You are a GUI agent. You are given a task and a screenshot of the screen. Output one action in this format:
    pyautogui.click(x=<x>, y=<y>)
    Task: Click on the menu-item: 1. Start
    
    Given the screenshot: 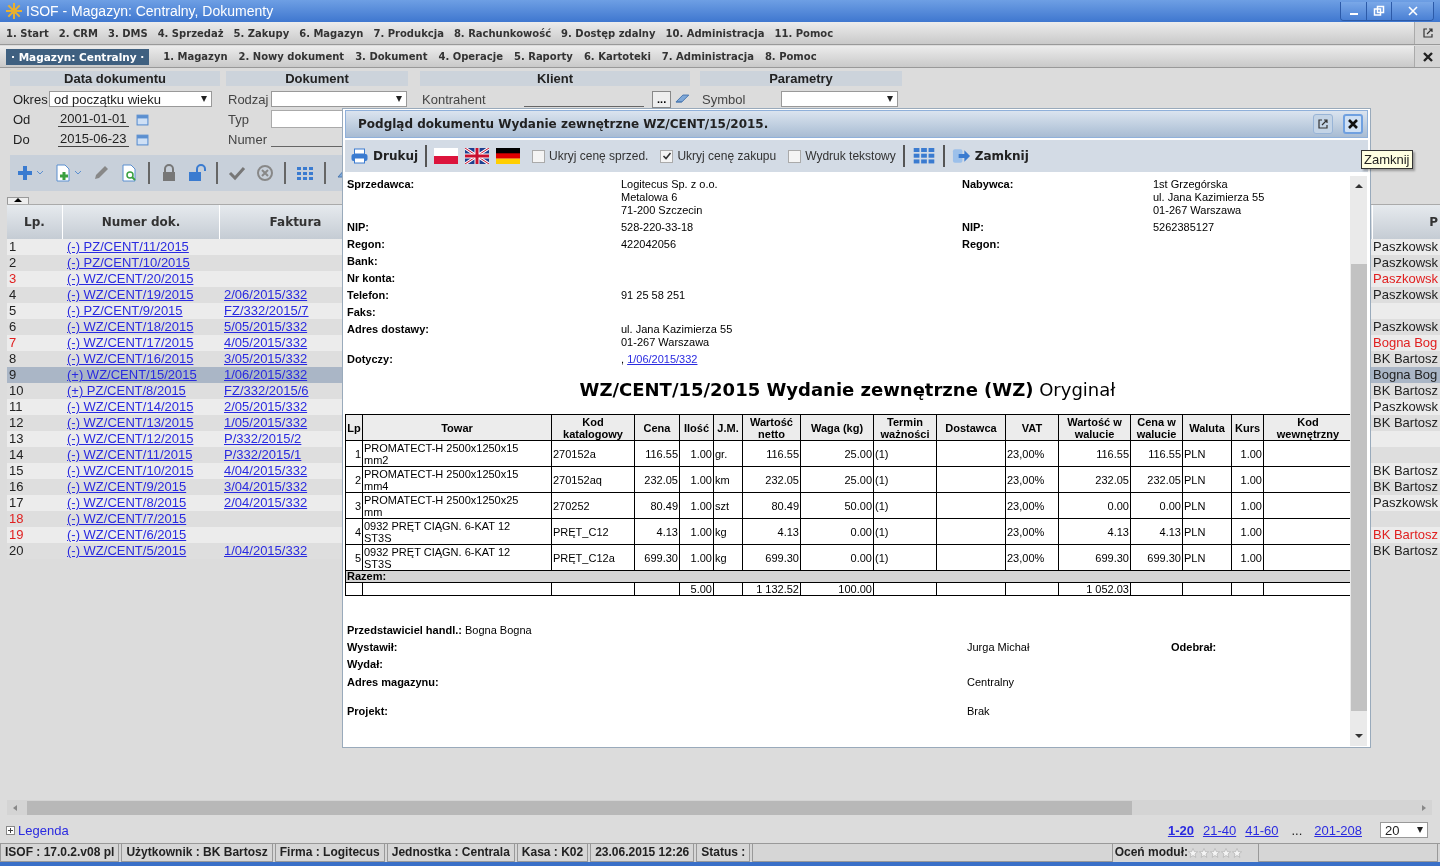 What is the action you would take?
    pyautogui.click(x=27, y=33)
    